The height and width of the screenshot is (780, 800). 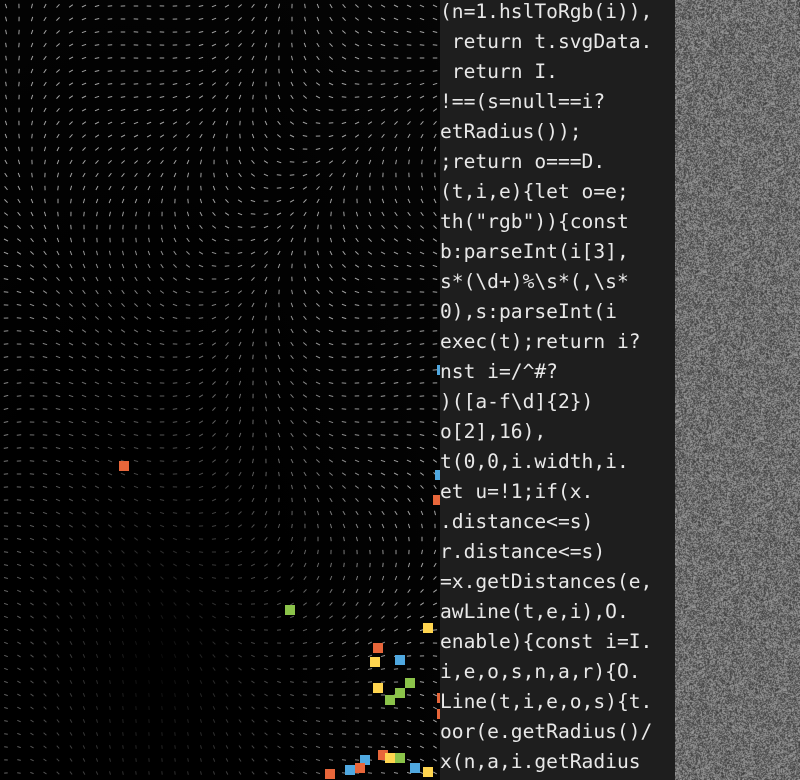 I want to click on code-line: !==(s=null==i?, so click(x=523, y=101).